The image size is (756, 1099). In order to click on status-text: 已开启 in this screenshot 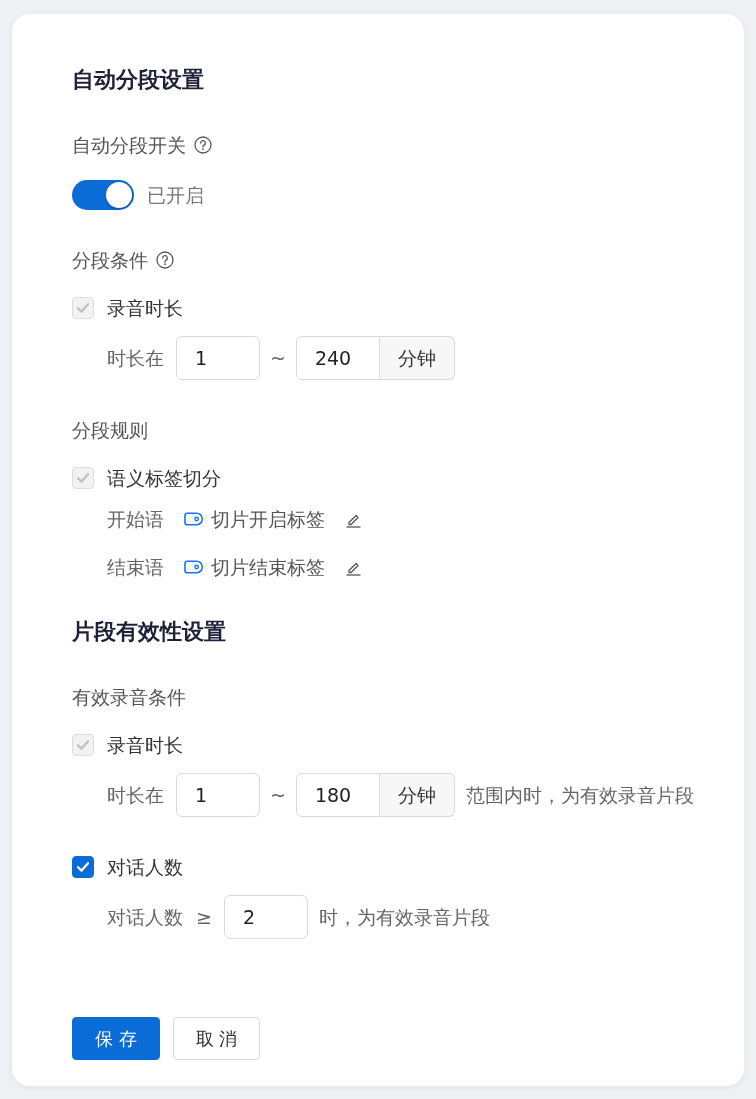, I will do `click(175, 195)`.